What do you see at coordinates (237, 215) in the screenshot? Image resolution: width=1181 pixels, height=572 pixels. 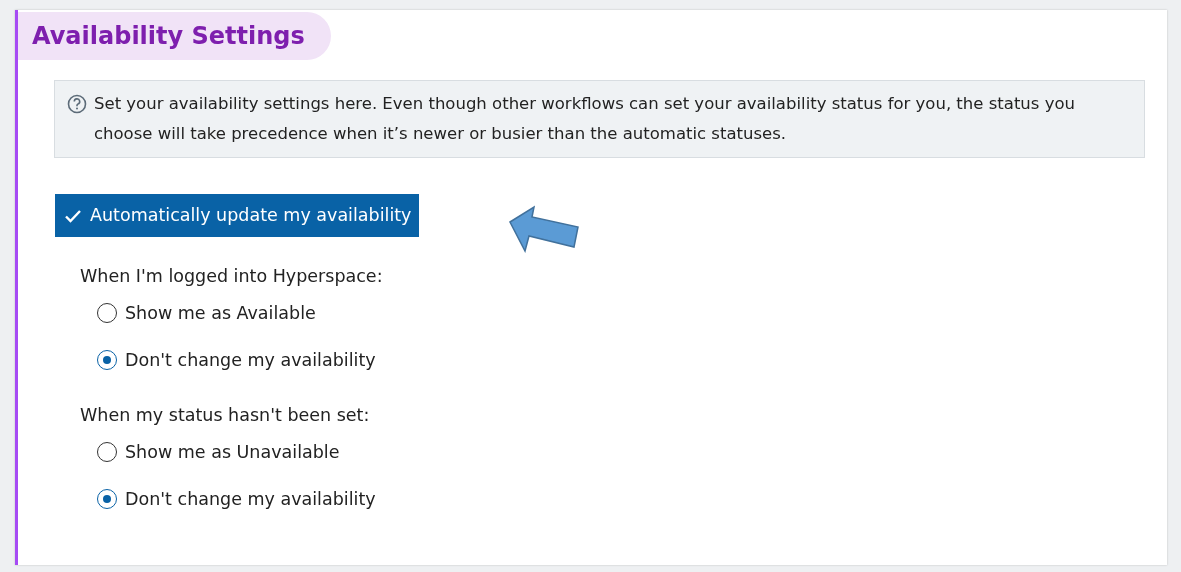 I see `auto-update-toggle: Automatically update my availability` at bounding box center [237, 215].